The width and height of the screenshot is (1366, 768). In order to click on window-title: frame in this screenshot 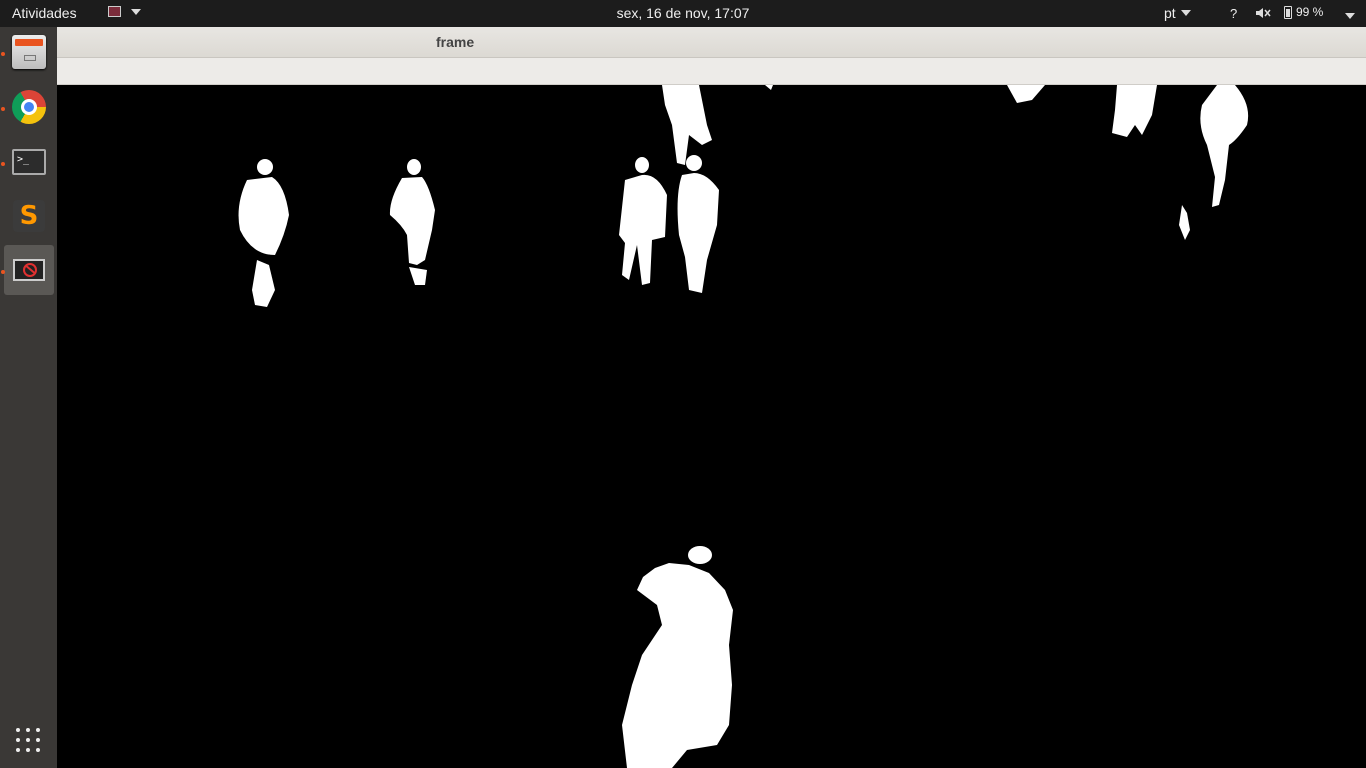, I will do `click(455, 42)`.